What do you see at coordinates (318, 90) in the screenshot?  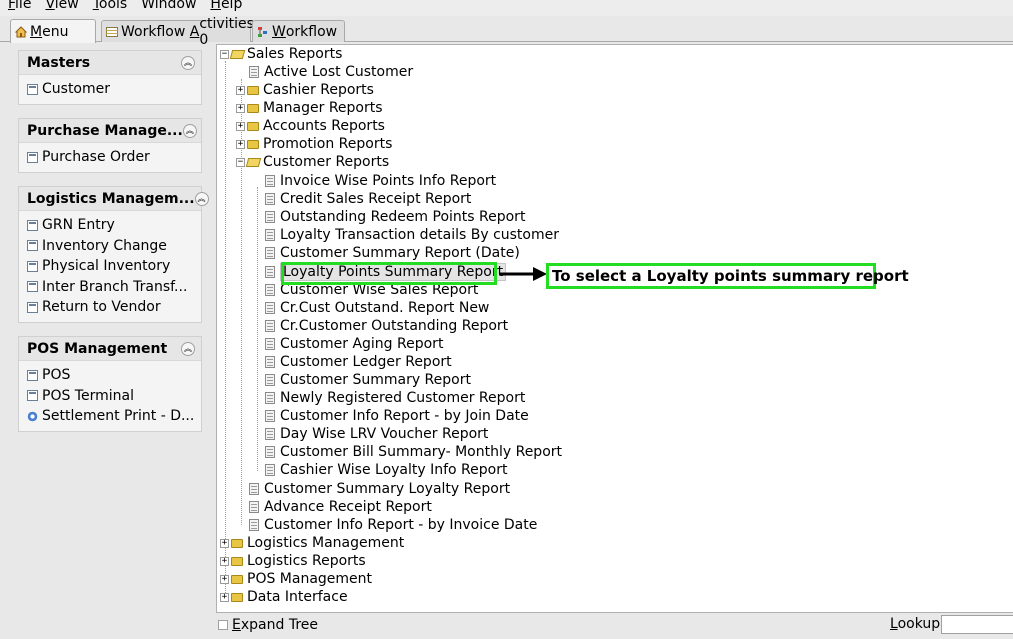 I see `tree-node-label: Cashier Reports` at bounding box center [318, 90].